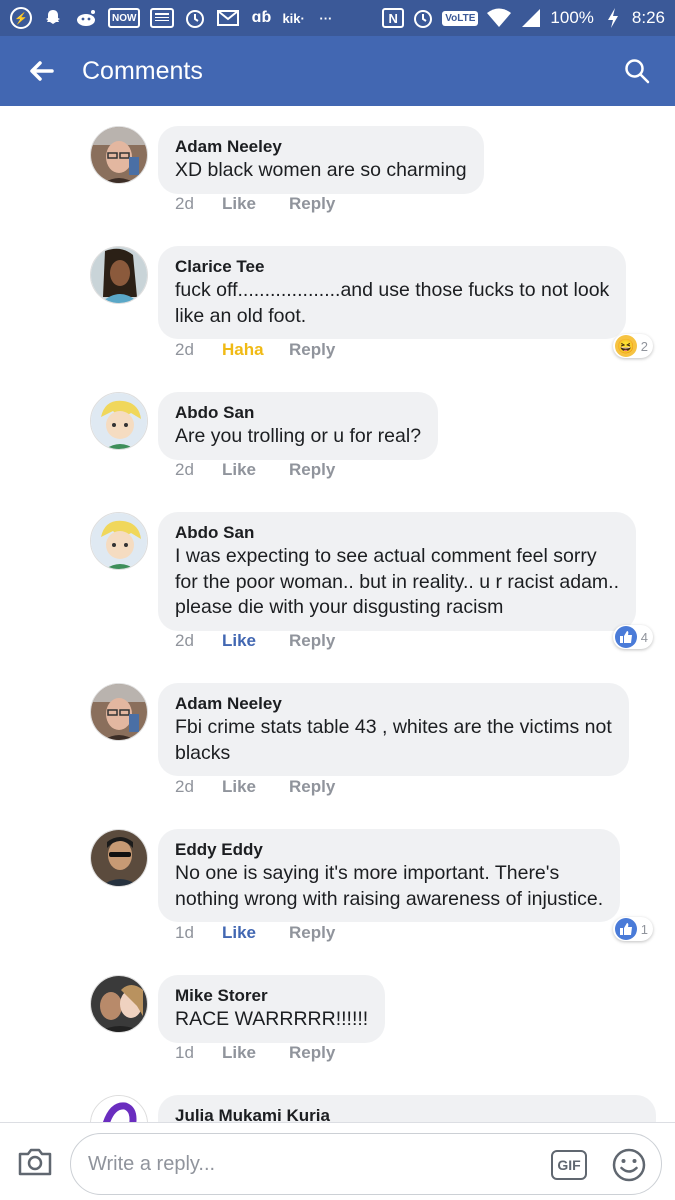  I want to click on reply-input: Write a reply... GIF, so click(366, 1164).